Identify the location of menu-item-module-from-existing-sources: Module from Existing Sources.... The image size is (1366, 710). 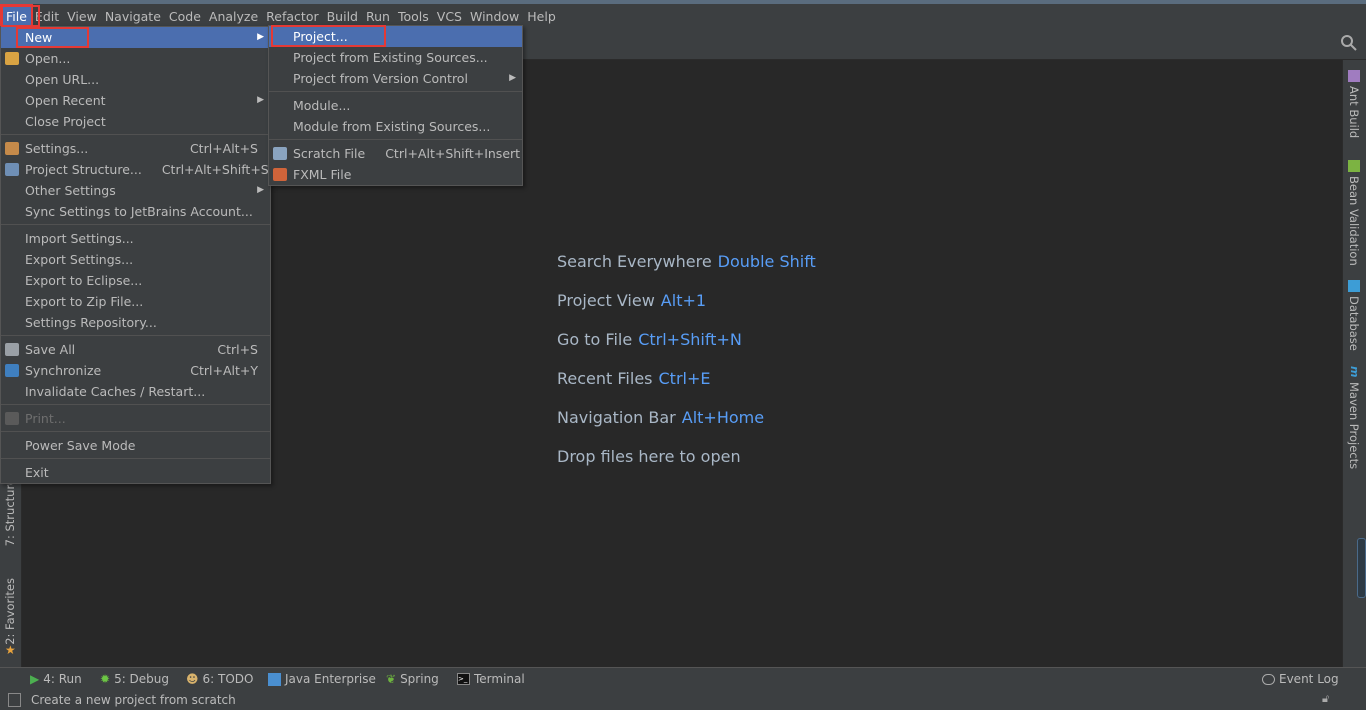
(395, 126).